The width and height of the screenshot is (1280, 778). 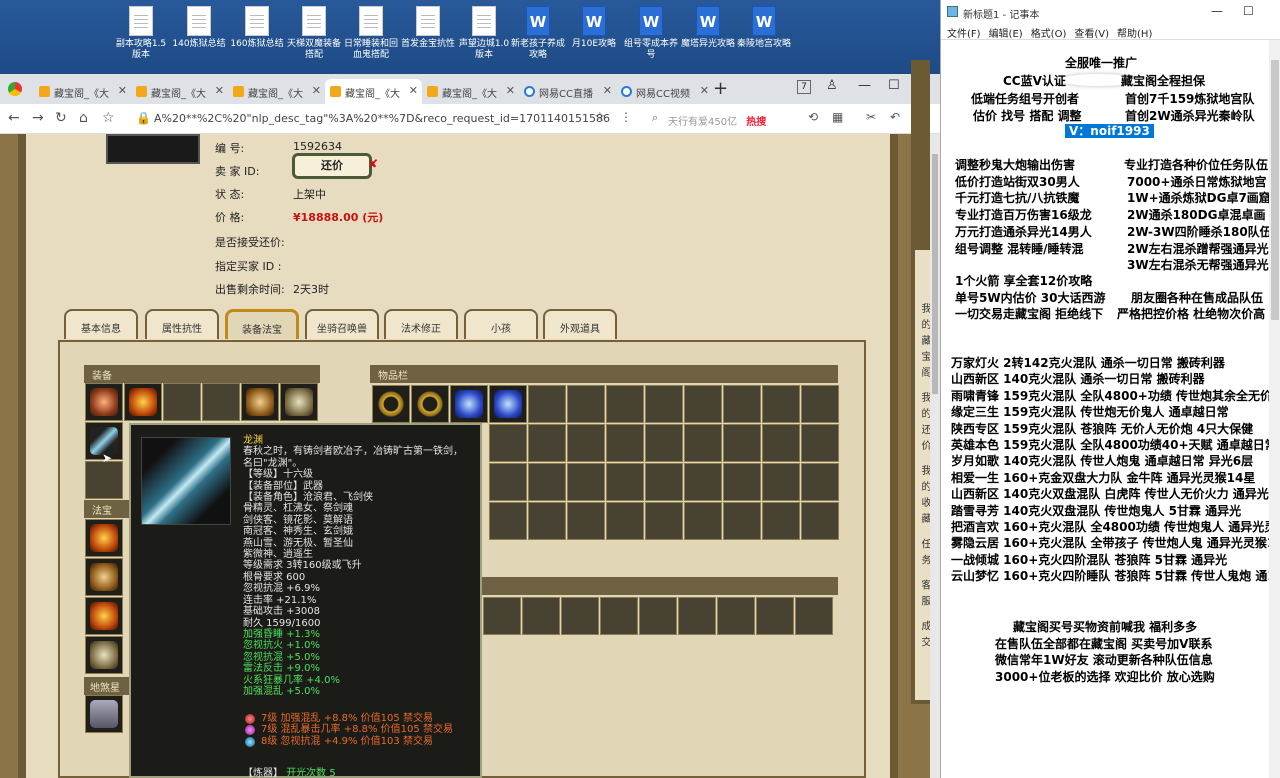 What do you see at coordinates (764, 27) in the screenshot?
I see `desktop-icon: W 秦陵地宫攻略` at bounding box center [764, 27].